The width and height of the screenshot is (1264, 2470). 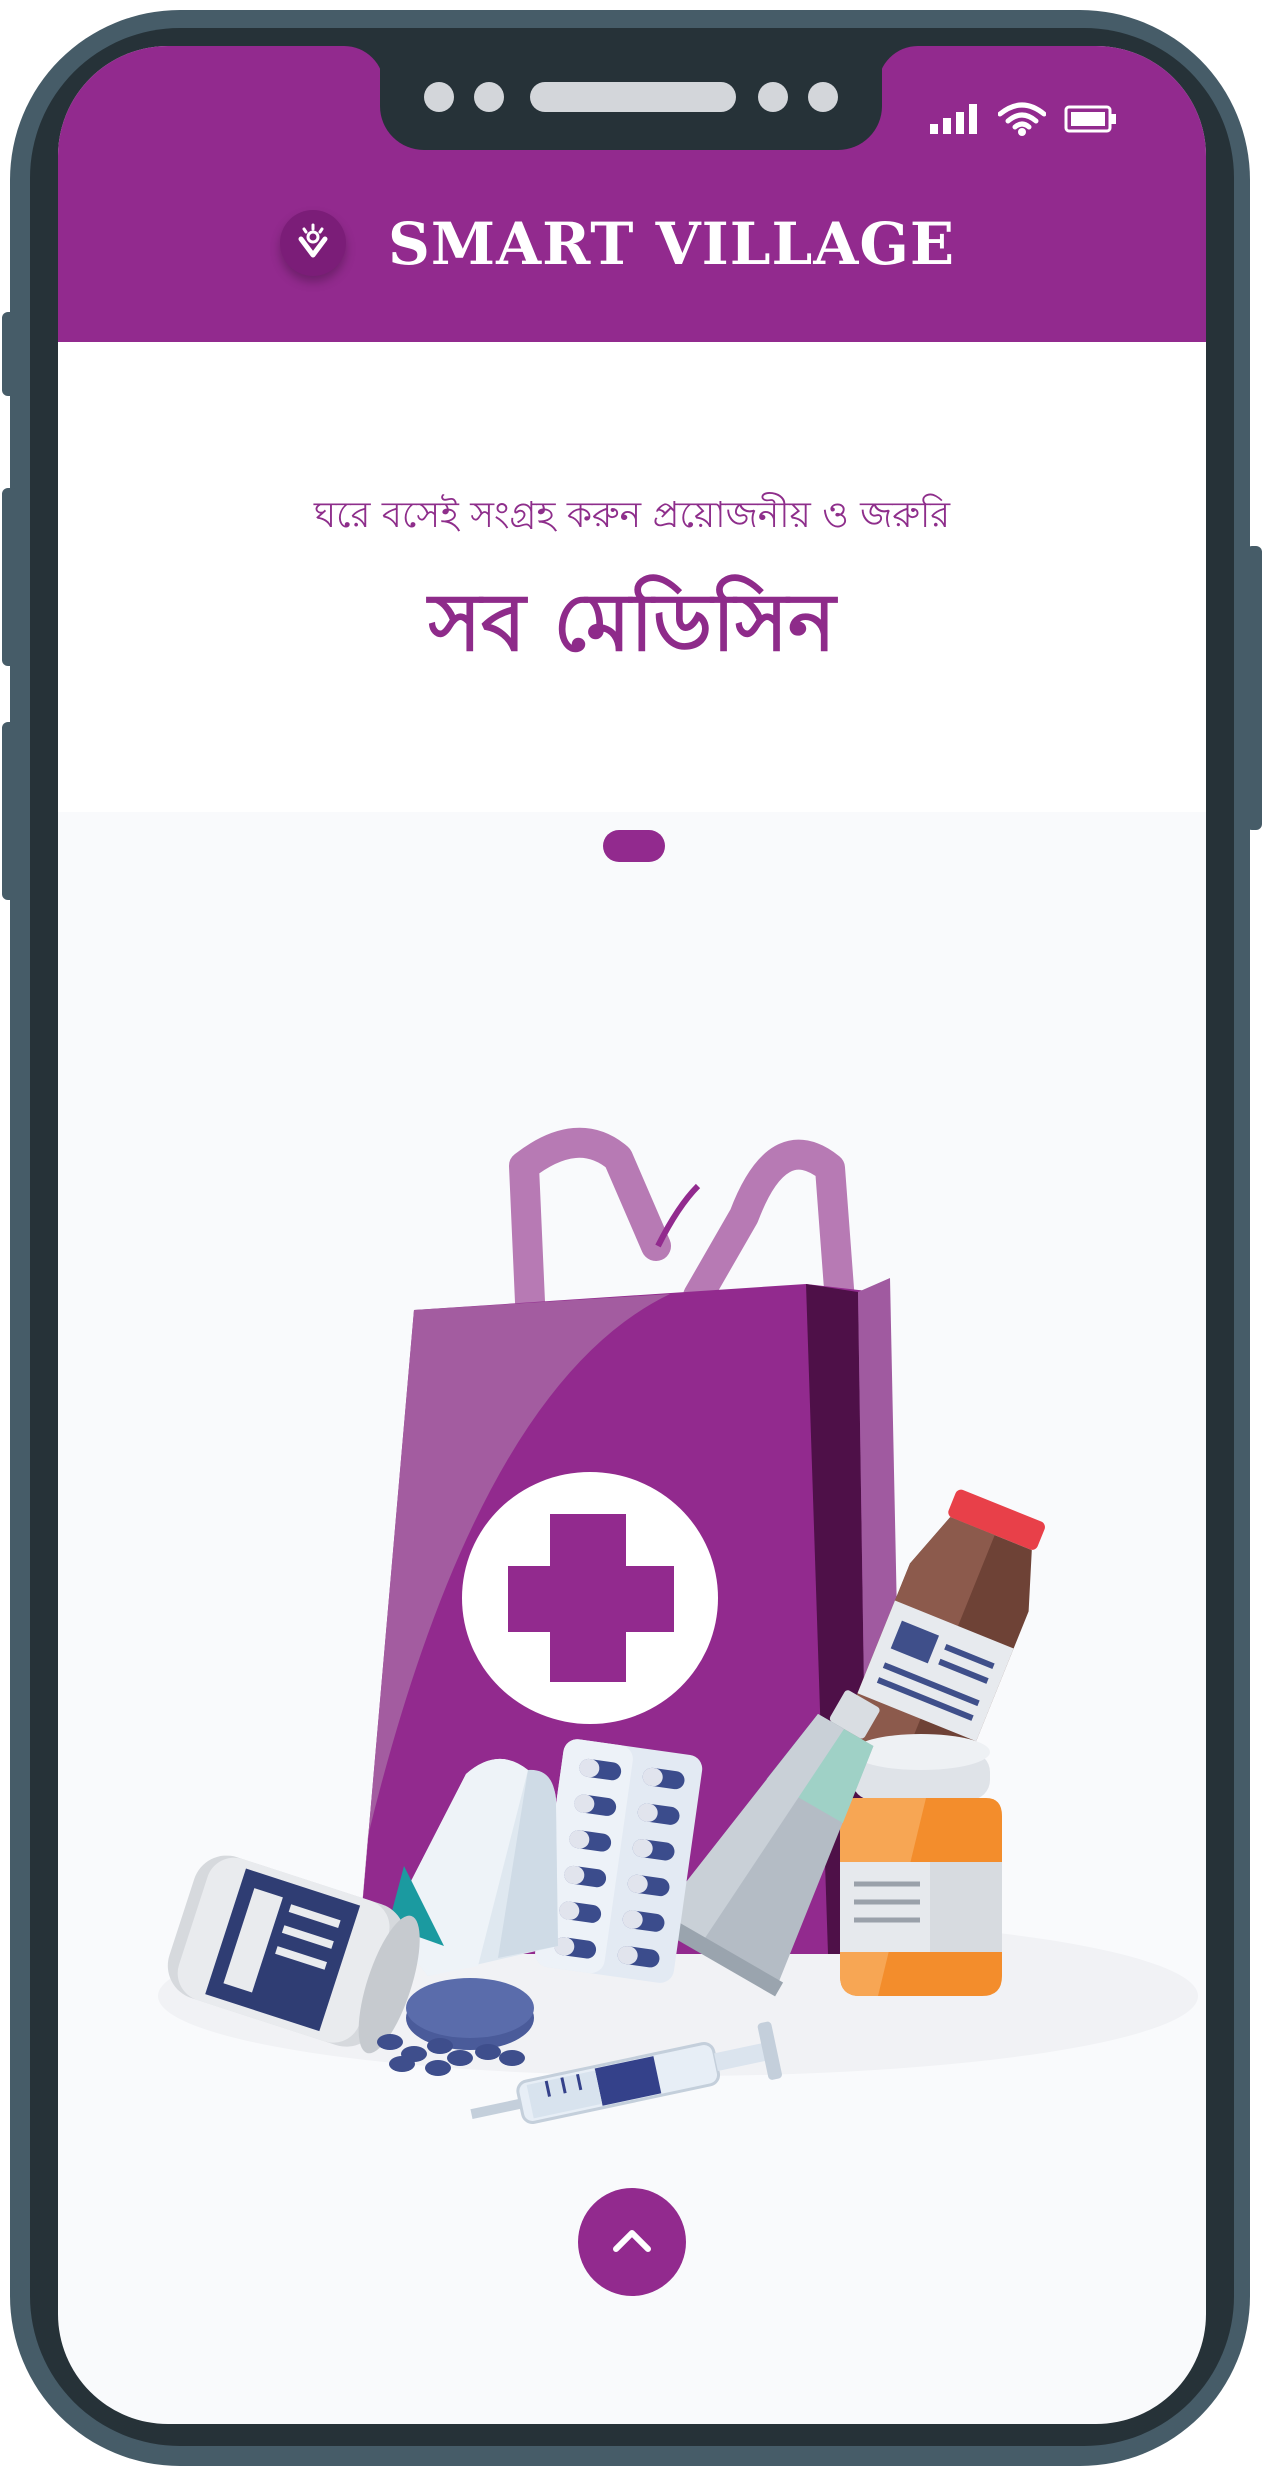 What do you see at coordinates (10, 577) in the screenshot?
I see `phone-side-button-volume-up` at bounding box center [10, 577].